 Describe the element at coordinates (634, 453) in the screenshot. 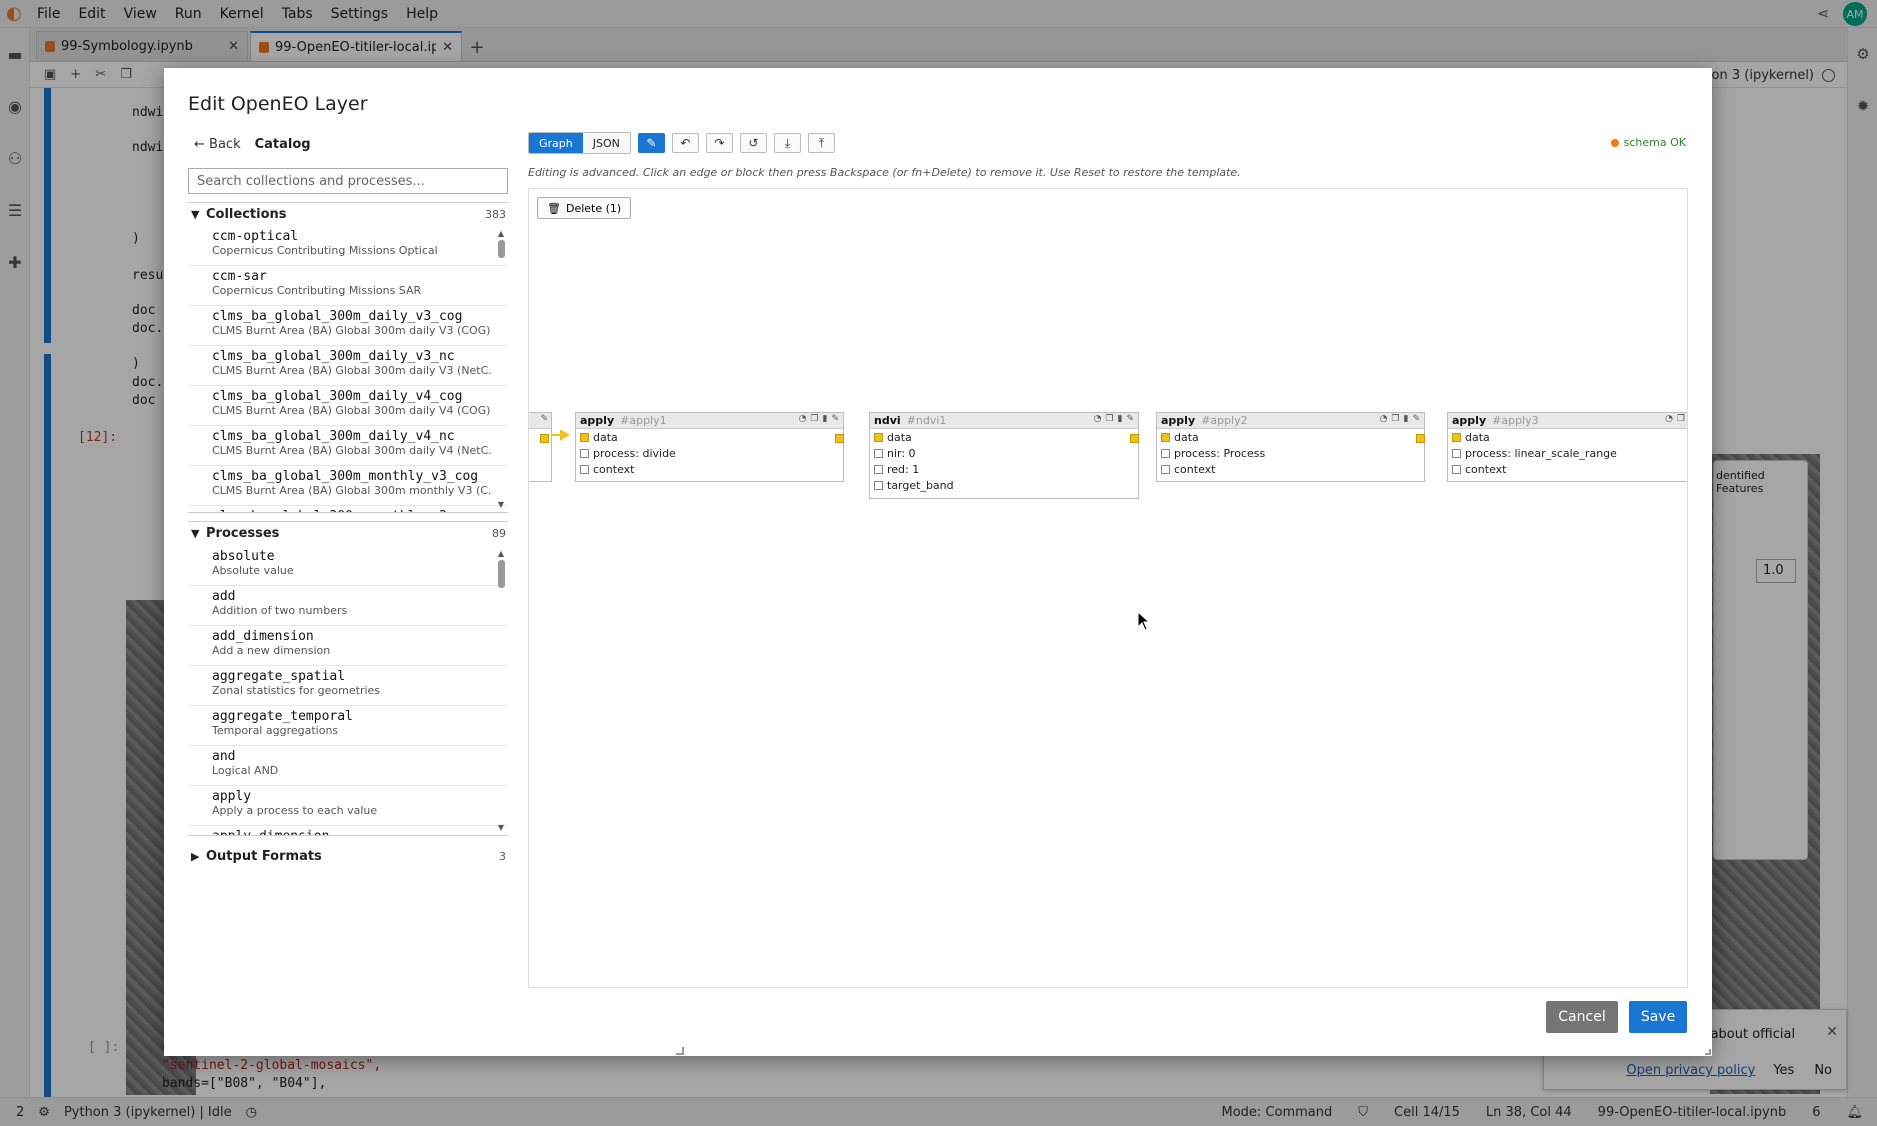

I see `param-label: process: divide` at that location.